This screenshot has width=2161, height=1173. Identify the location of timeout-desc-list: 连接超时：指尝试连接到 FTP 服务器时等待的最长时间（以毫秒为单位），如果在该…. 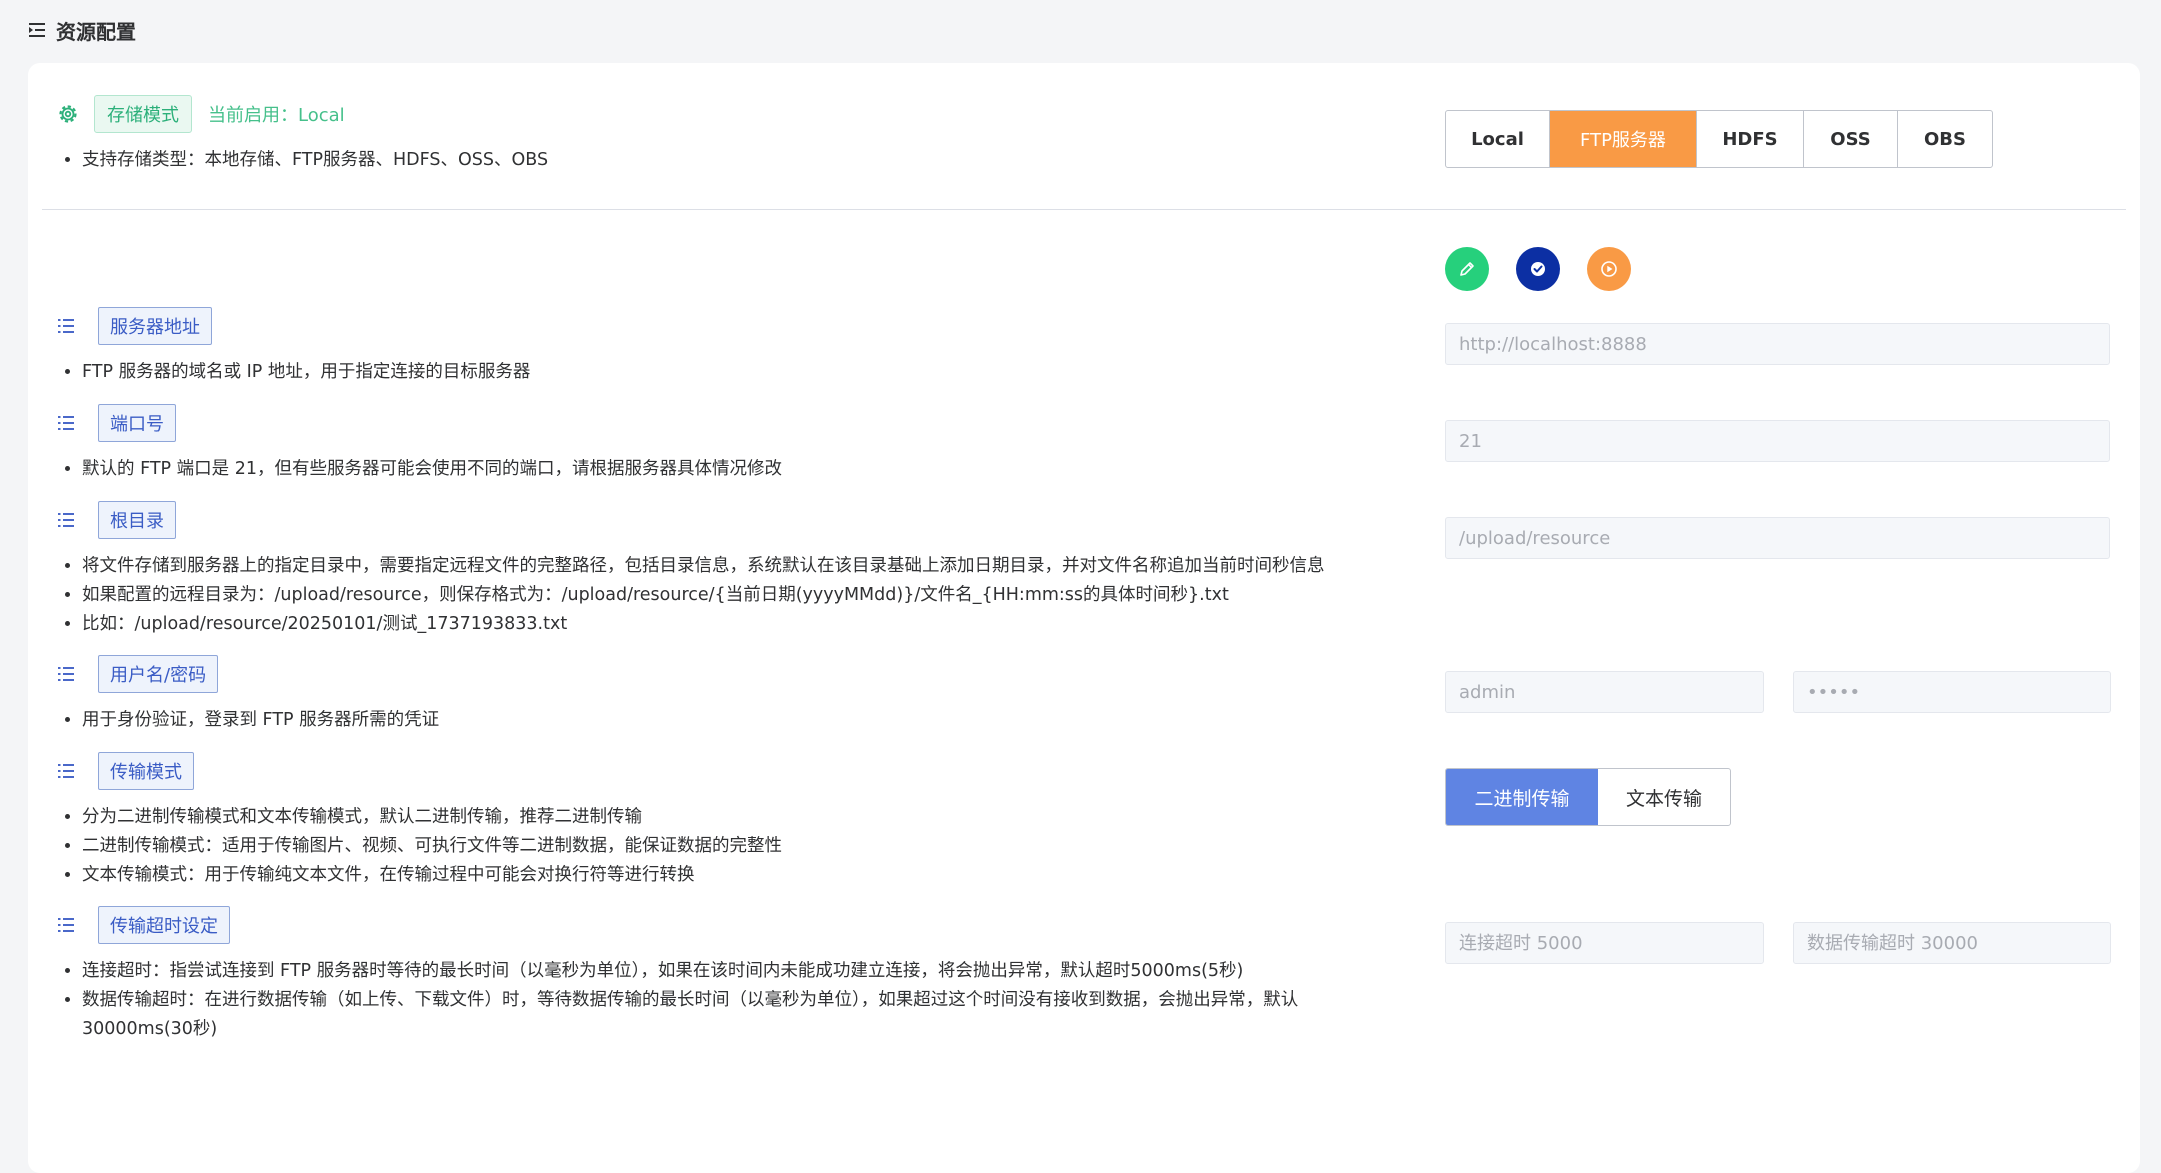
(729, 1000).